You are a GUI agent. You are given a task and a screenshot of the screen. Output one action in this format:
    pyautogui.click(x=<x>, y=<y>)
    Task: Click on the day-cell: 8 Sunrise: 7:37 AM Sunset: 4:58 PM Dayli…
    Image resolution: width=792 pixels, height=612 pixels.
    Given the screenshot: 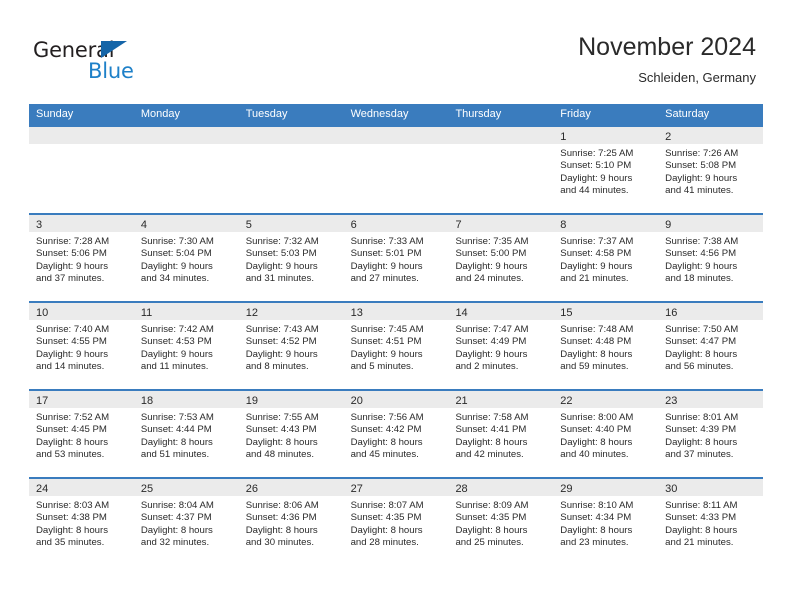 What is the action you would take?
    pyautogui.click(x=606, y=258)
    